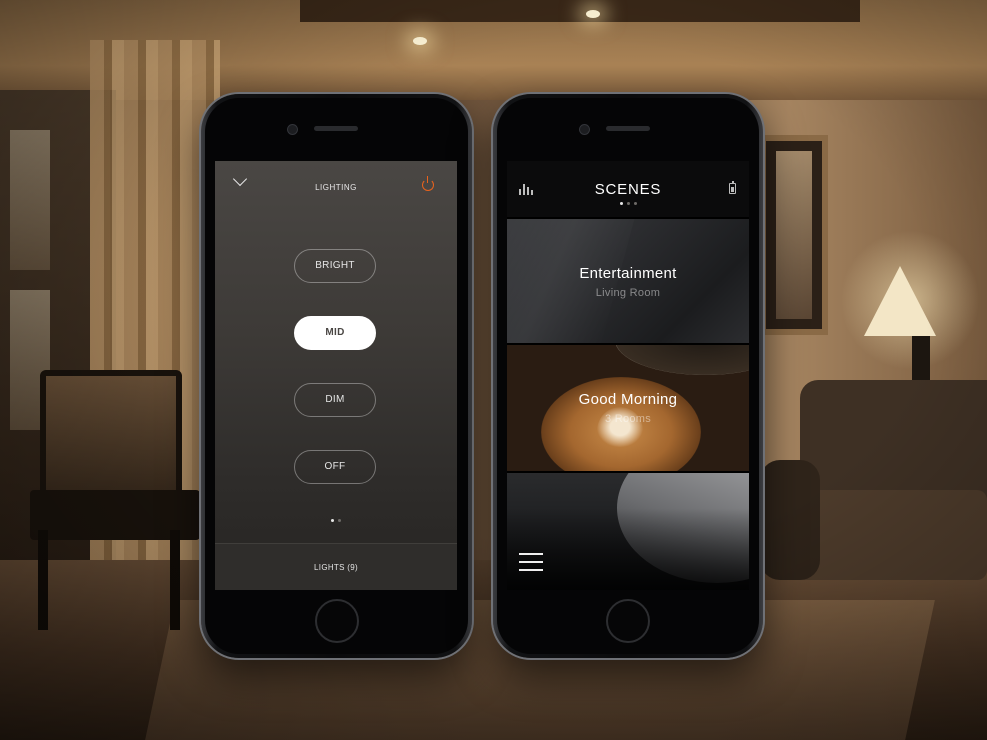 The height and width of the screenshot is (740, 987). I want to click on lighting-title: LIGHTING, so click(336, 187).